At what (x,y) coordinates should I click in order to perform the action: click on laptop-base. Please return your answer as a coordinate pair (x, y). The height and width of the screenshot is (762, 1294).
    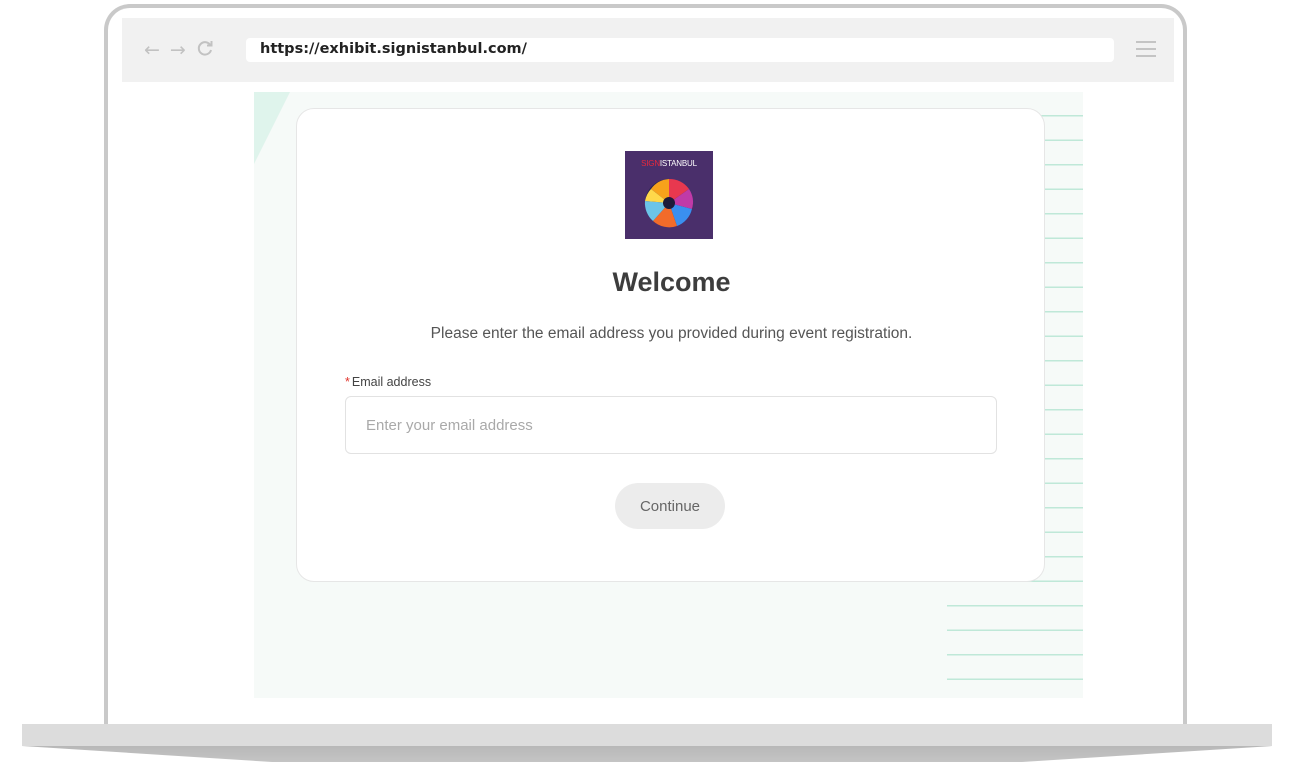
    Looking at the image, I should click on (647, 743).